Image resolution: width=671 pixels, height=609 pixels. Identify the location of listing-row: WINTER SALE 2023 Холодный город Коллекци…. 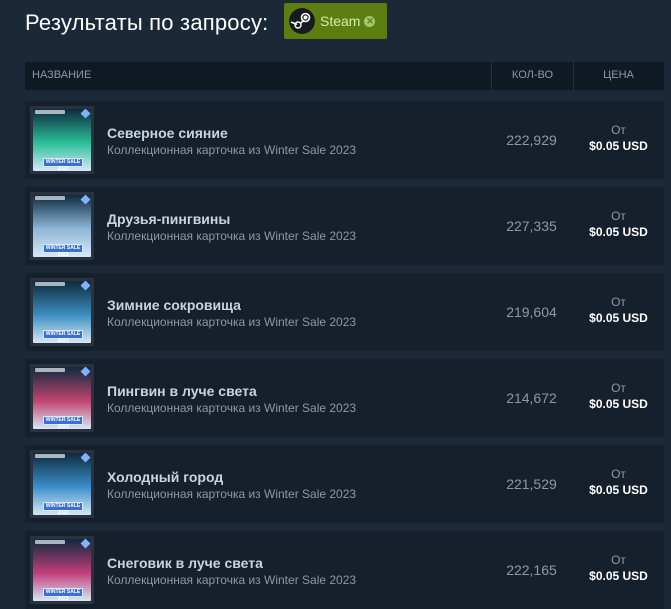
(344, 484).